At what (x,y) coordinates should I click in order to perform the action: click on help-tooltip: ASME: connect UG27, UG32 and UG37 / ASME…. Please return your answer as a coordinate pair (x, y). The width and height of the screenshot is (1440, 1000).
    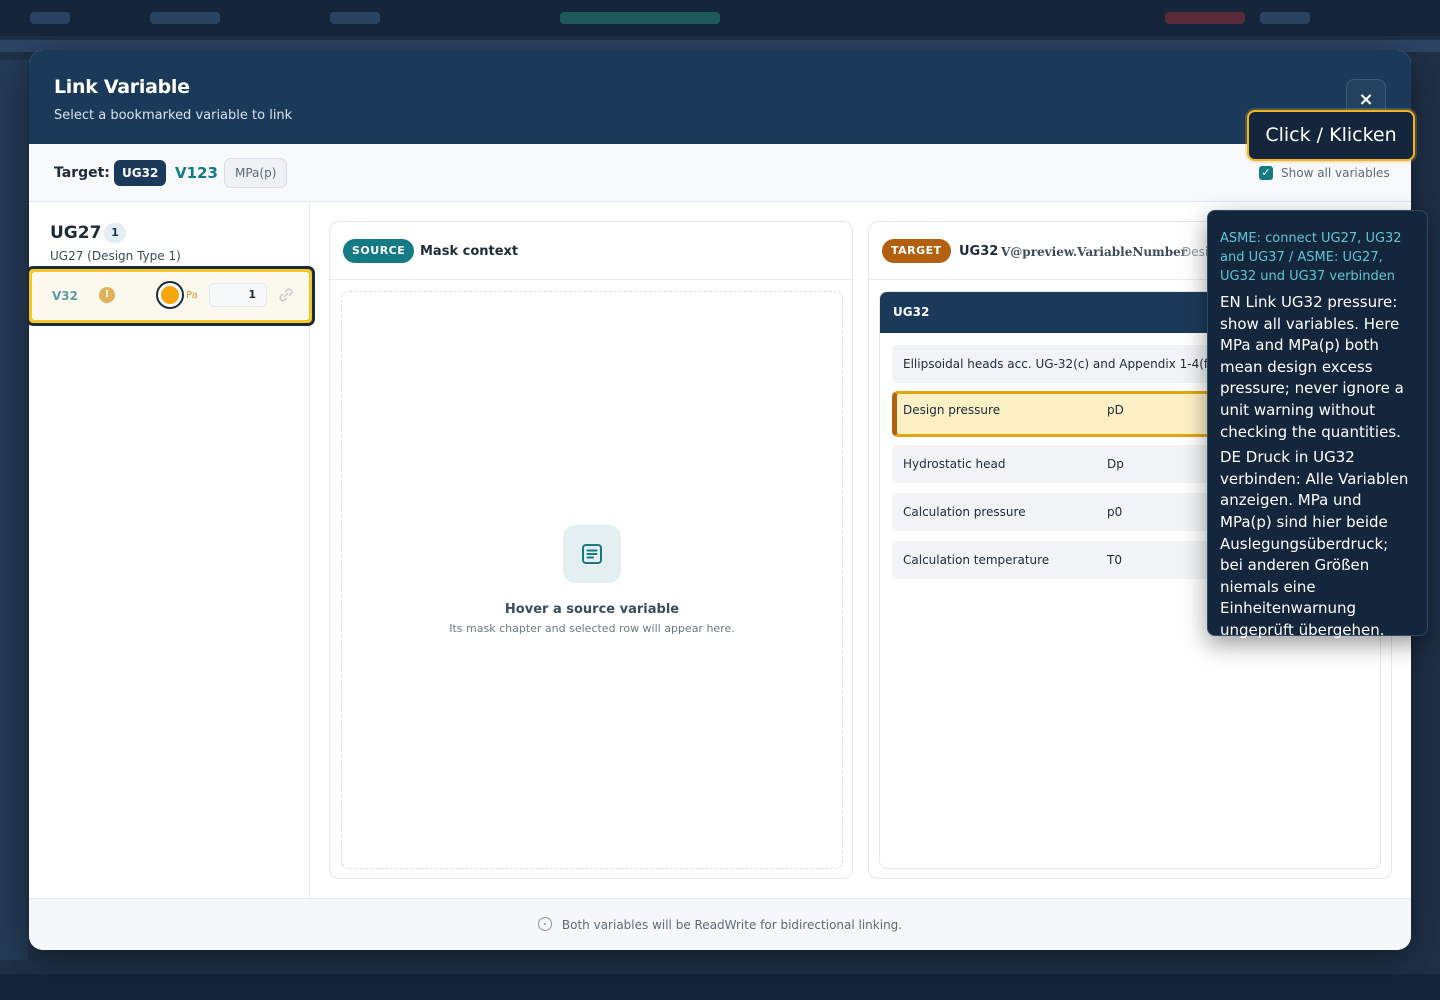
    Looking at the image, I should click on (1317, 424).